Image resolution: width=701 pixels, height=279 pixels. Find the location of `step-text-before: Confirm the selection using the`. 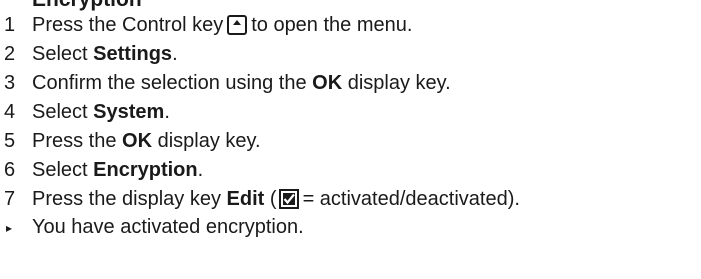

step-text-before: Confirm the selection using the is located at coordinates (169, 82).